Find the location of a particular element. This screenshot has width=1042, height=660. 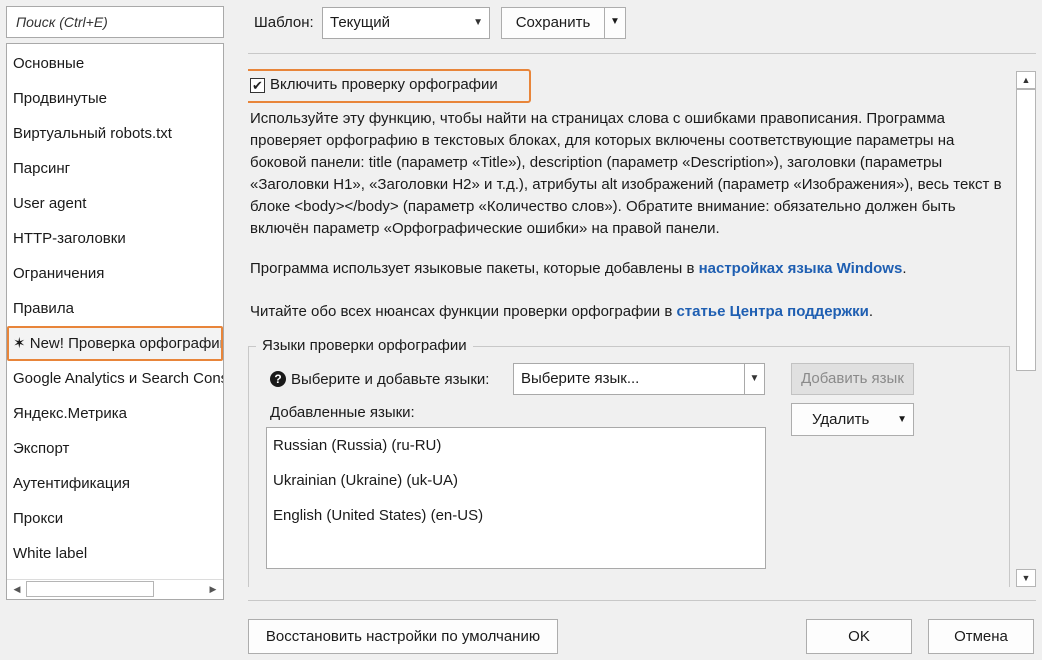

sidebar-item-advanced: Продвинутые is located at coordinates (115, 98).